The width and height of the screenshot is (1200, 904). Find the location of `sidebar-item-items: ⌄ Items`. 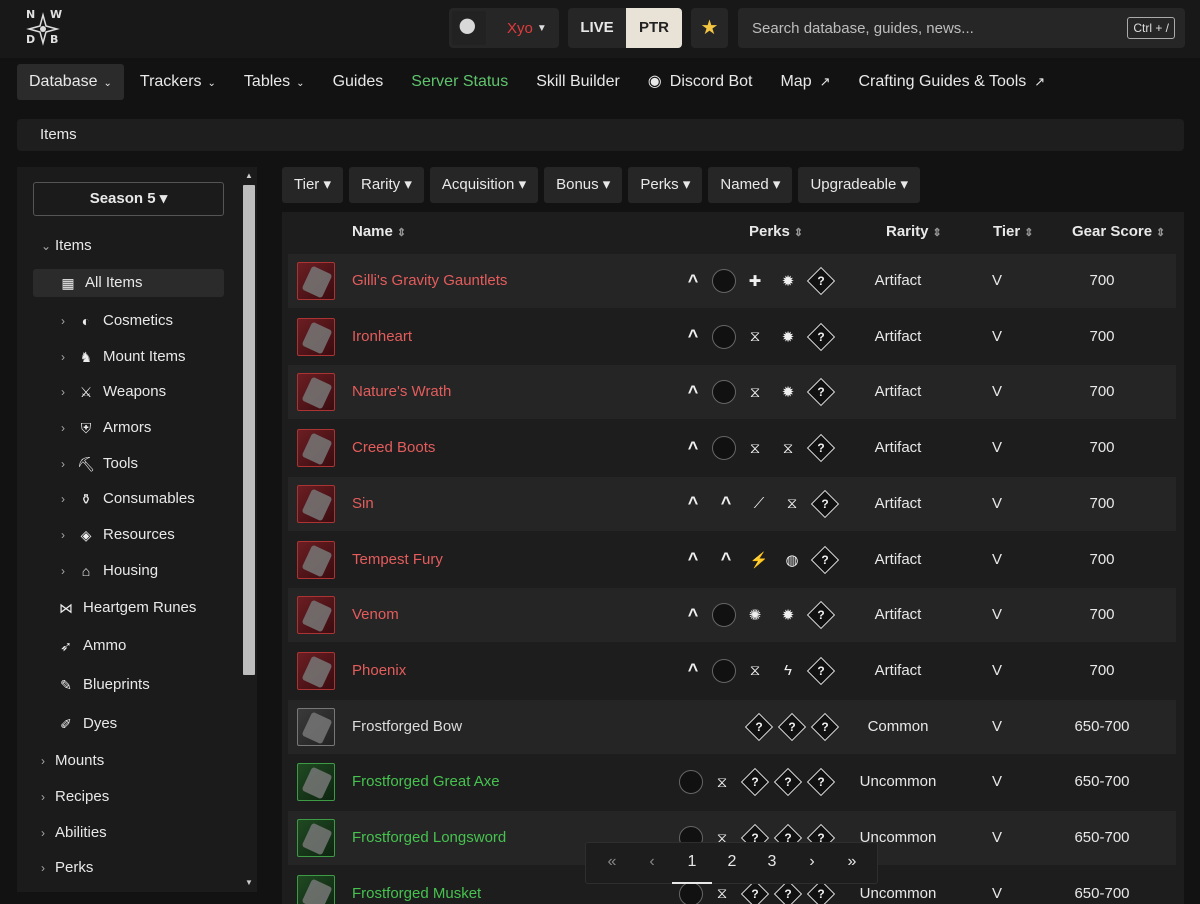

sidebar-item-items: ⌄ Items is located at coordinates (66, 246).